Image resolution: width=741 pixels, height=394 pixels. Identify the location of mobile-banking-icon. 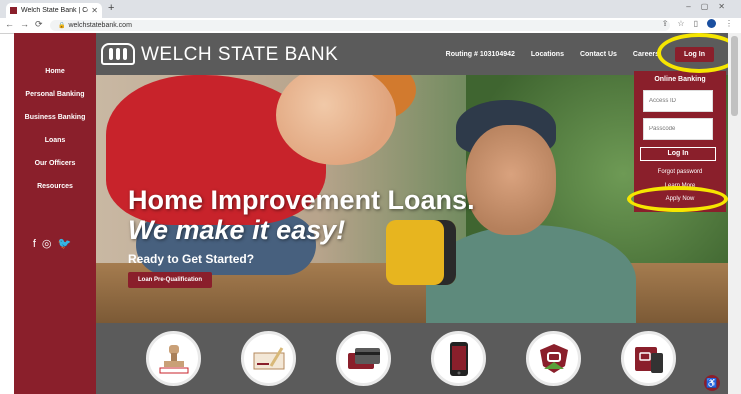
(458, 358).